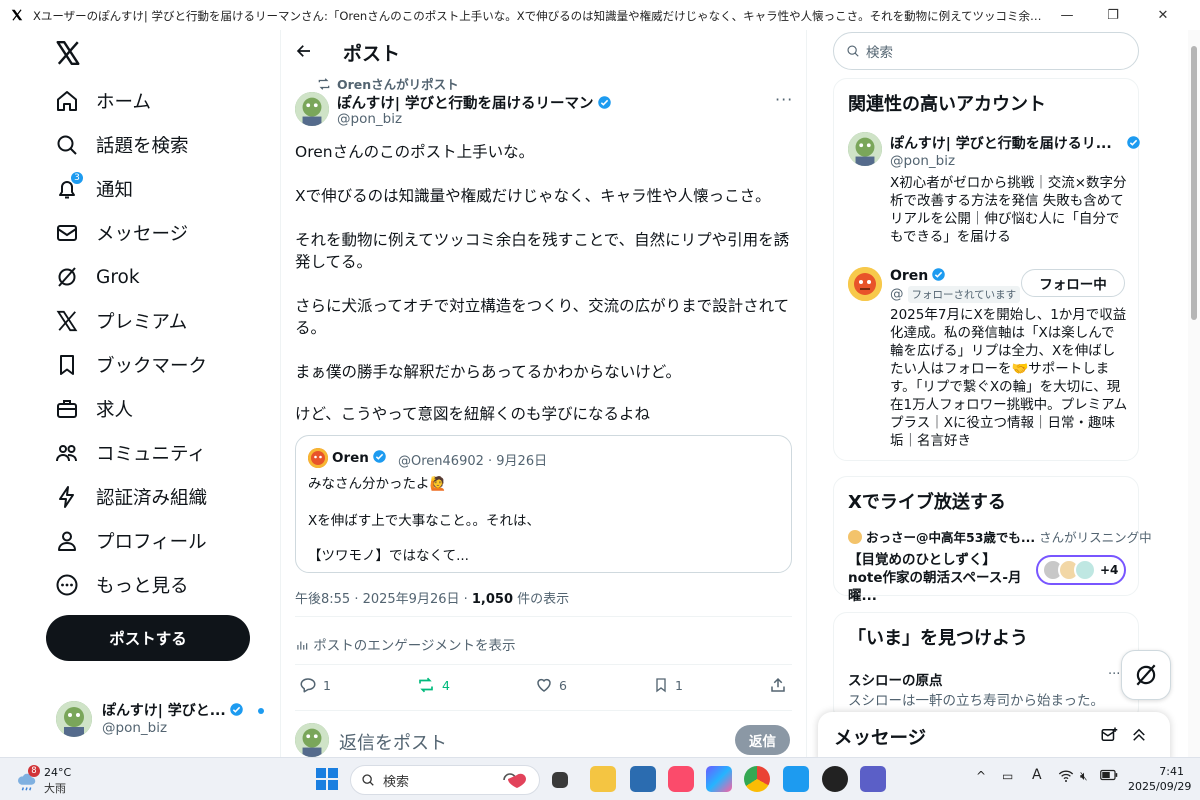 The height and width of the screenshot is (800, 1200). I want to click on nav-notifications-label: 通知, so click(115, 190).